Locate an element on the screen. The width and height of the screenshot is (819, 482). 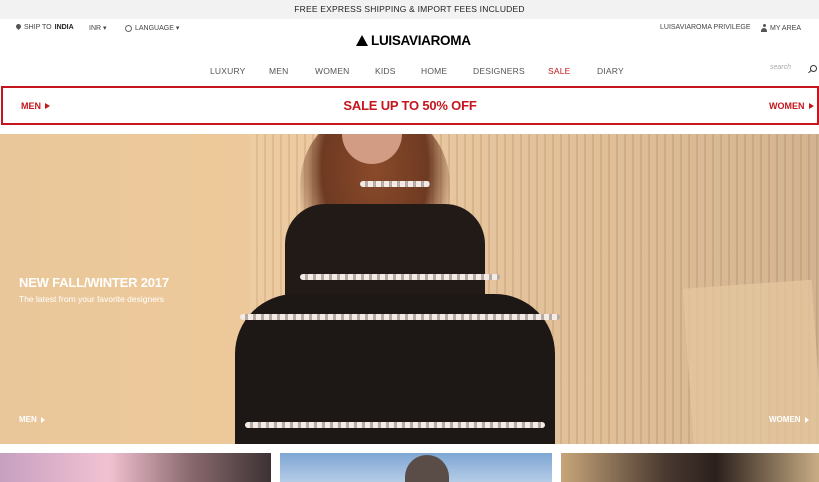
sale-banner: MEN SALE UP TO 50% OFF WOMEN is located at coordinates (410, 105).